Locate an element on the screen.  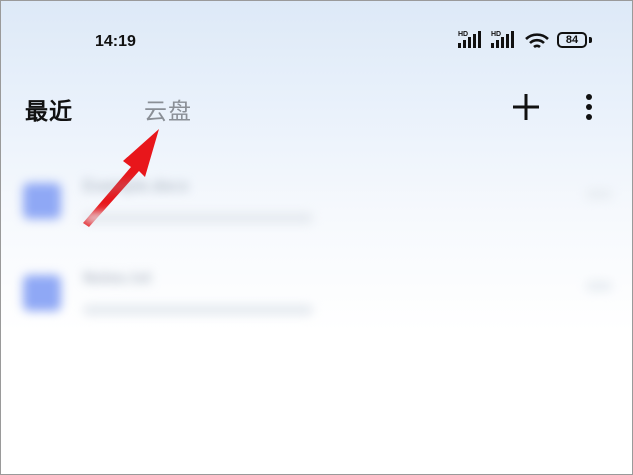
plus-icon is located at coordinates (526, 107).